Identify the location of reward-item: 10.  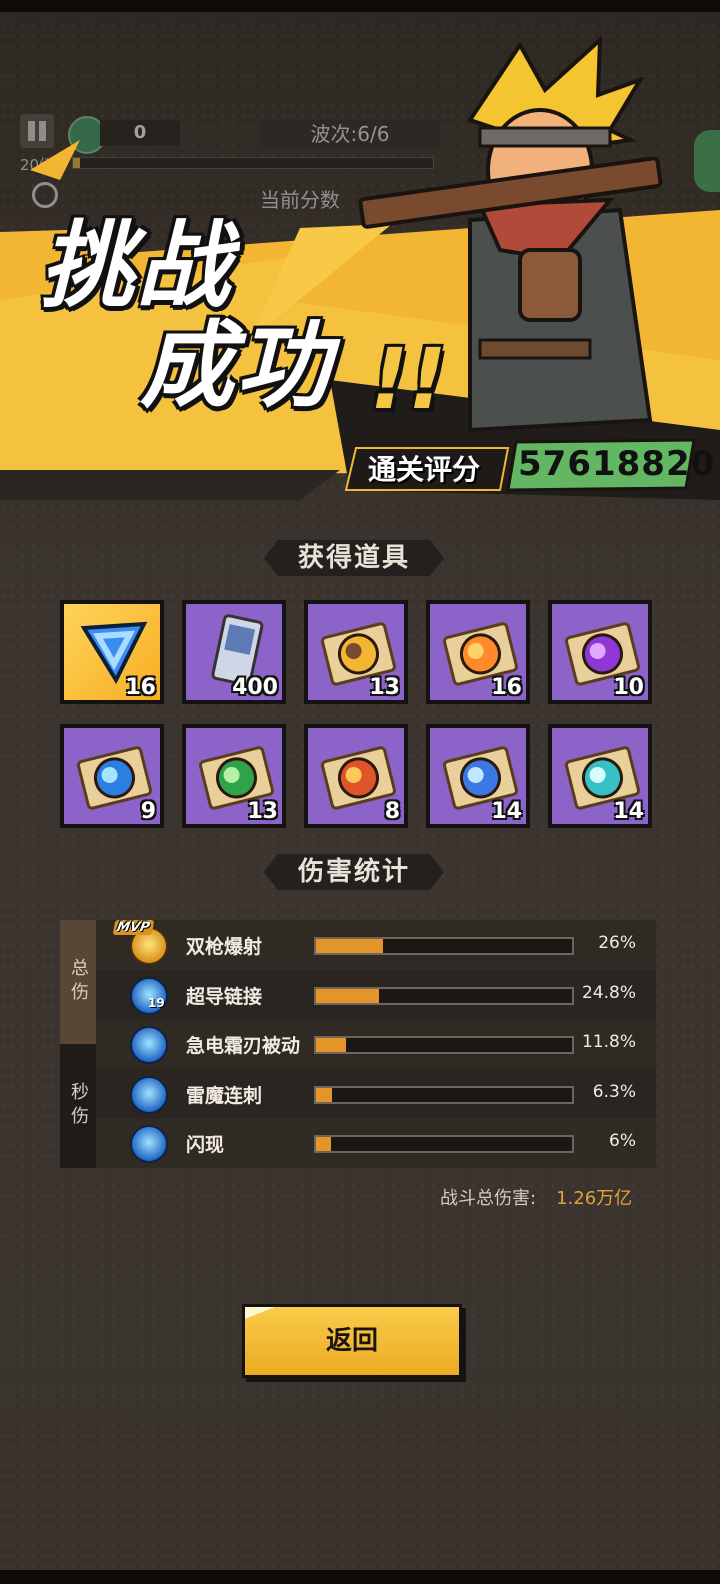
(600, 652).